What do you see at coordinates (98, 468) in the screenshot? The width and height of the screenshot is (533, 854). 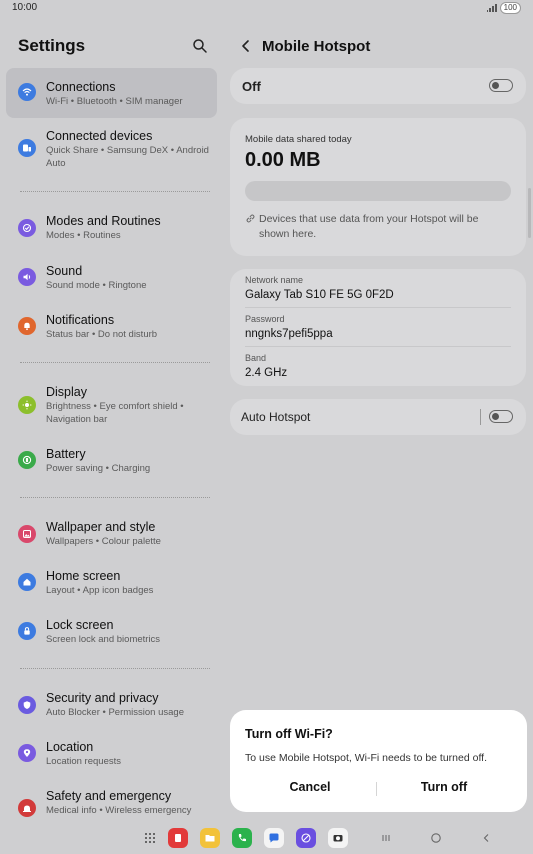 I see `menu-item-subtitle: Power saving • Charging` at bounding box center [98, 468].